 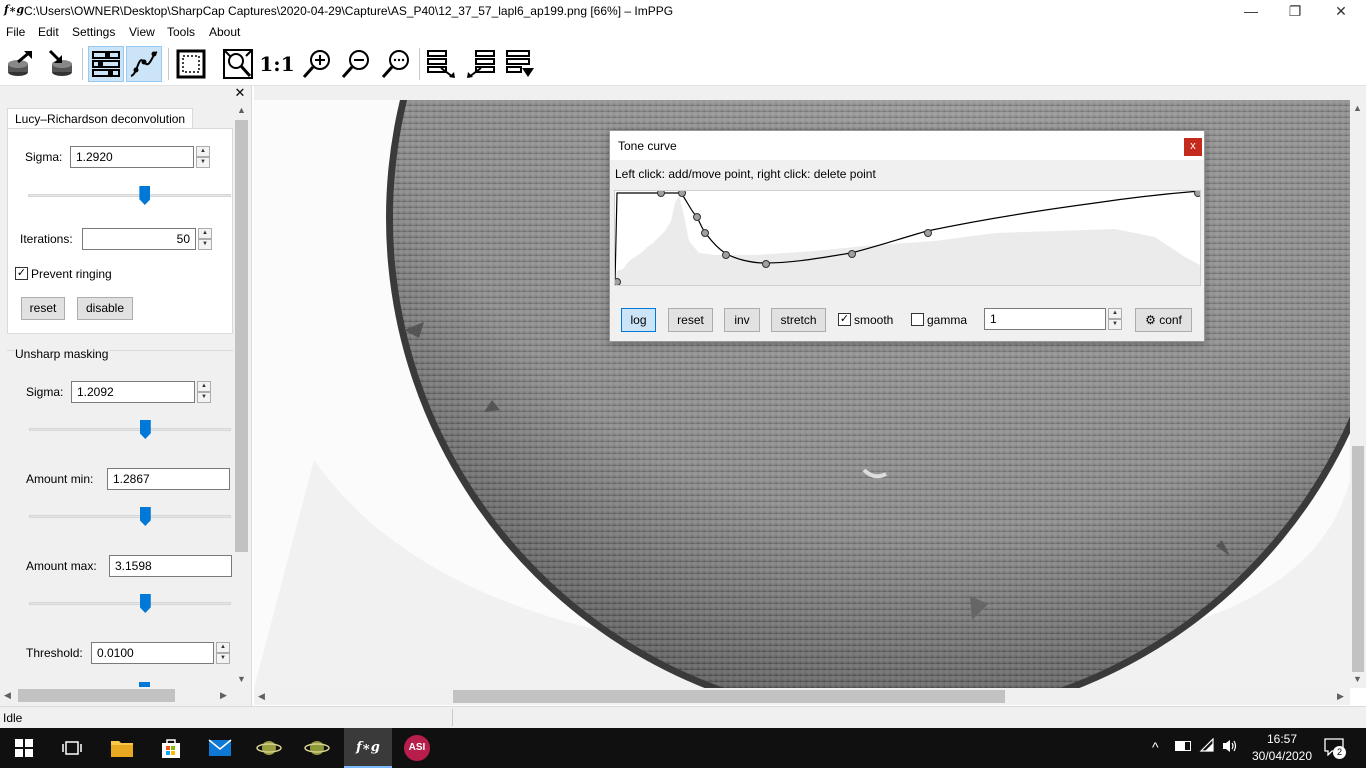 I want to click on status-bar: Idle, so click(x=683, y=717).